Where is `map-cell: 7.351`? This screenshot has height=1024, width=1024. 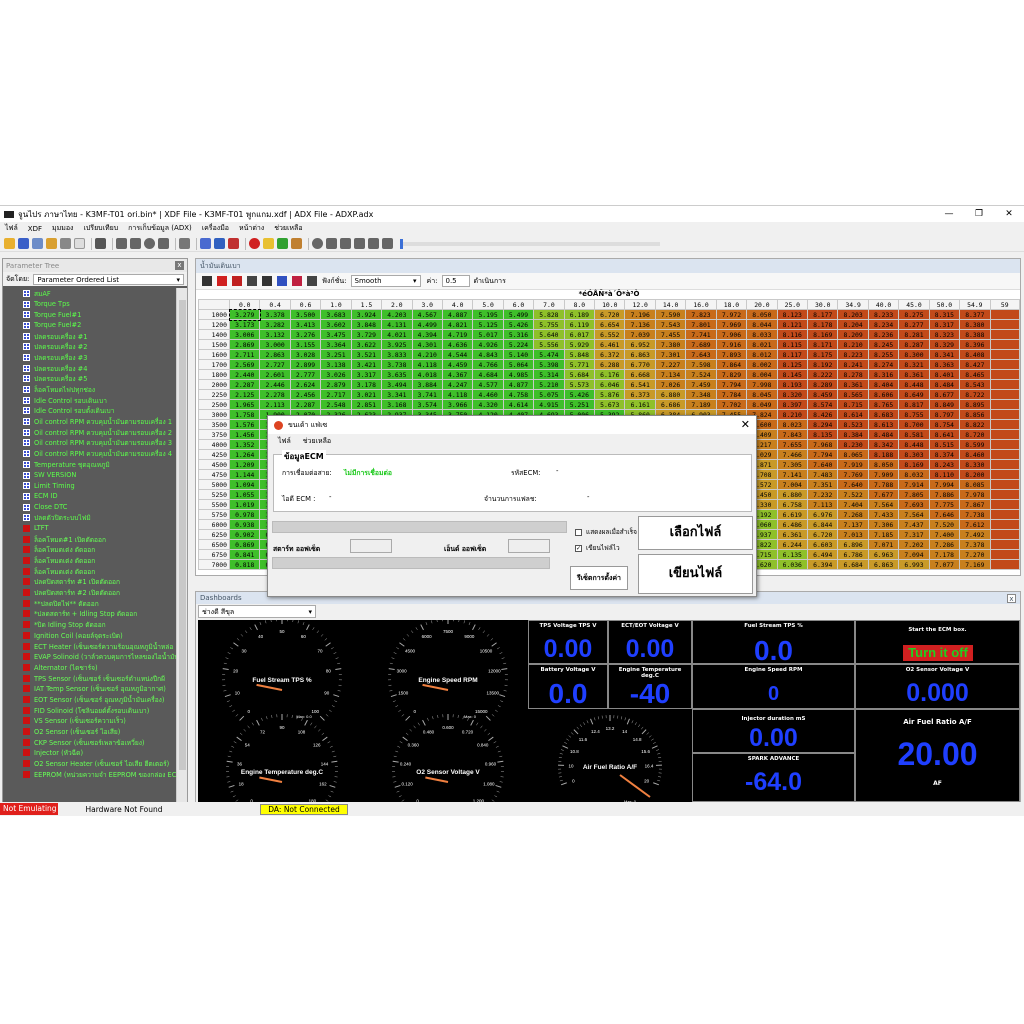
map-cell: 7.351 is located at coordinates (823, 484).